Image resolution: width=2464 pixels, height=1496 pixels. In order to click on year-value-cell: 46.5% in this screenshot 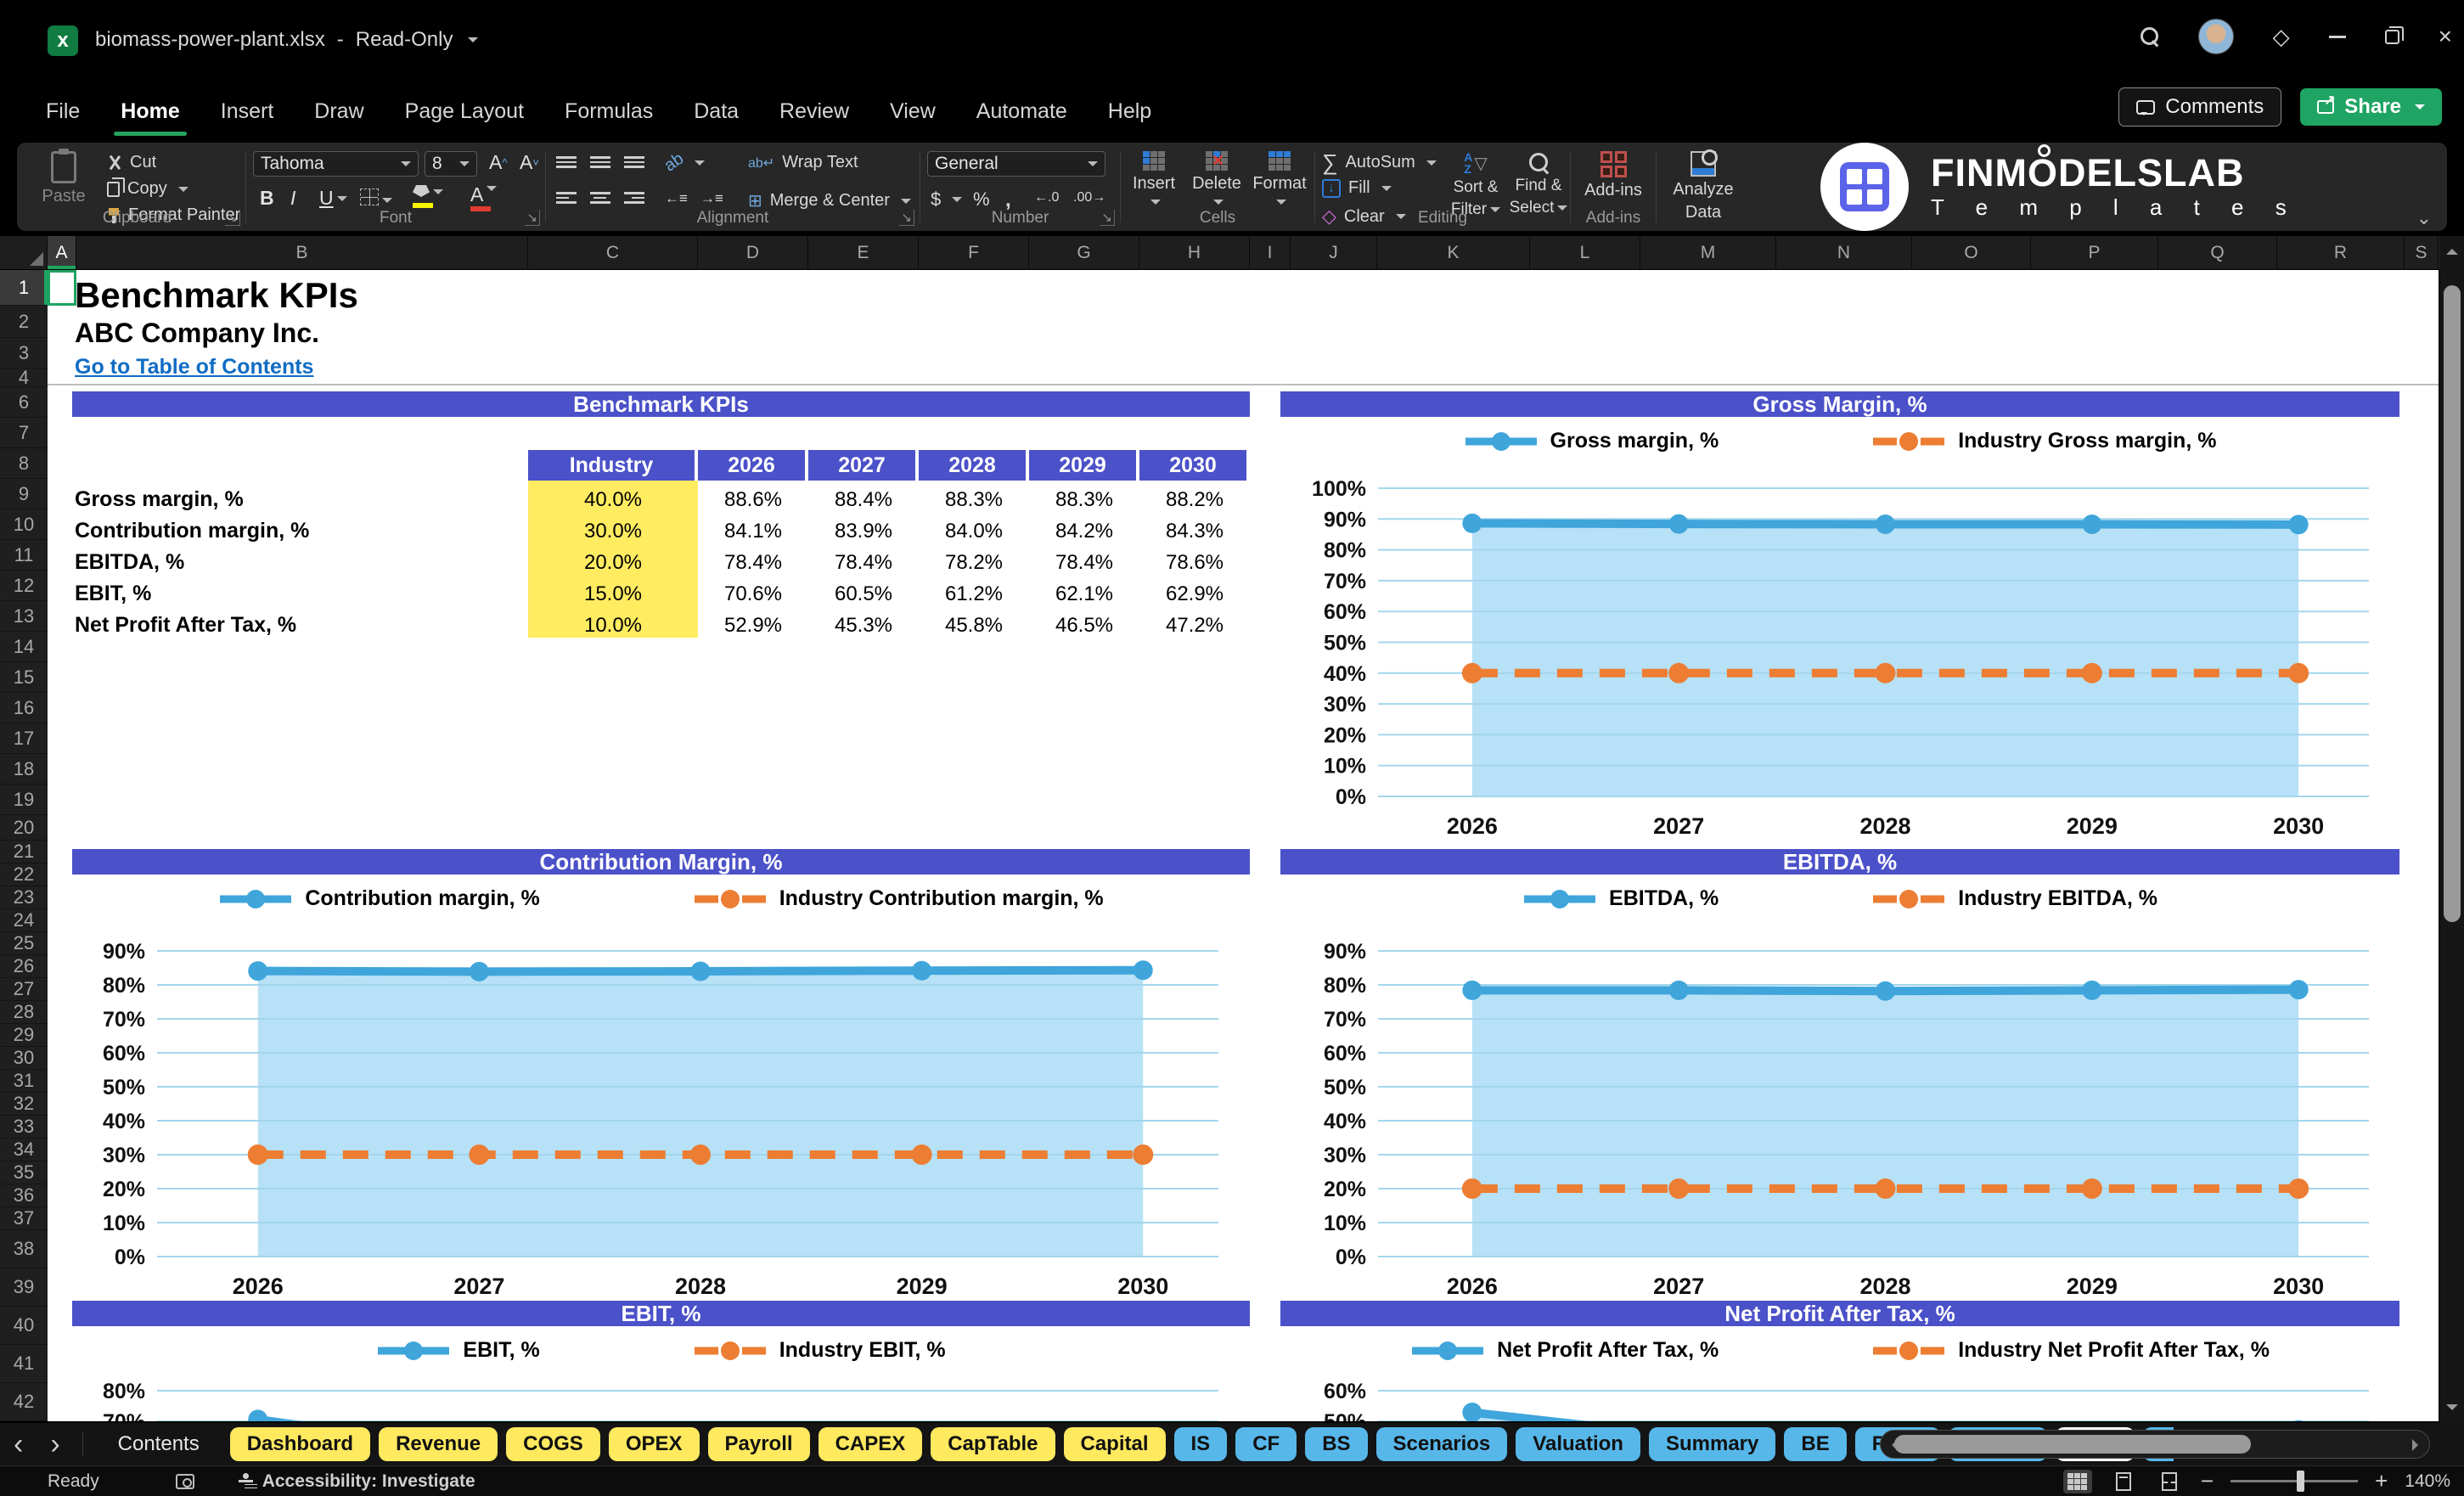, I will do `click(1084, 625)`.